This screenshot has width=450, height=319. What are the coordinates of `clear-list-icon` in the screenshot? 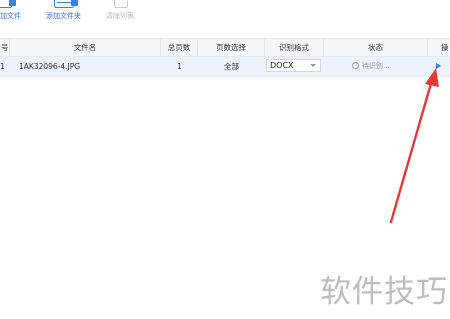 It's located at (121, 4).